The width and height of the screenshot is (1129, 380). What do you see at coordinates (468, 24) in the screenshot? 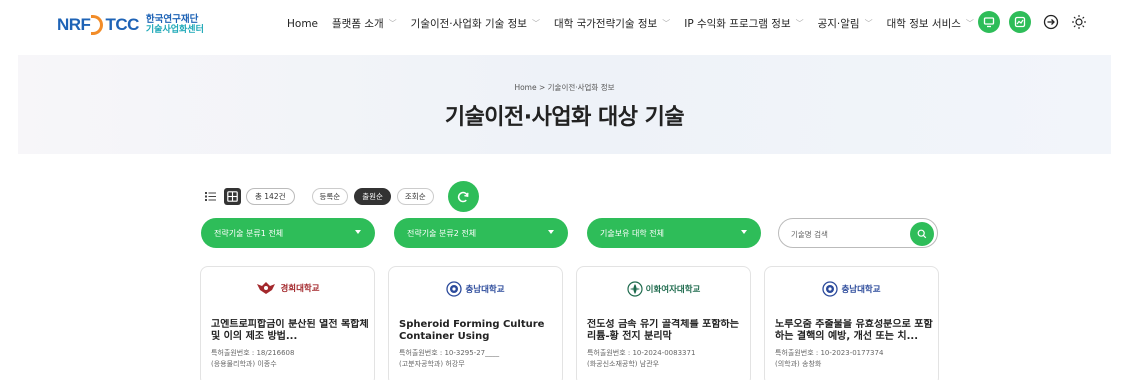
I see `nav-tech-transfer-label: 기술이전·사업화 기술 정보` at bounding box center [468, 24].